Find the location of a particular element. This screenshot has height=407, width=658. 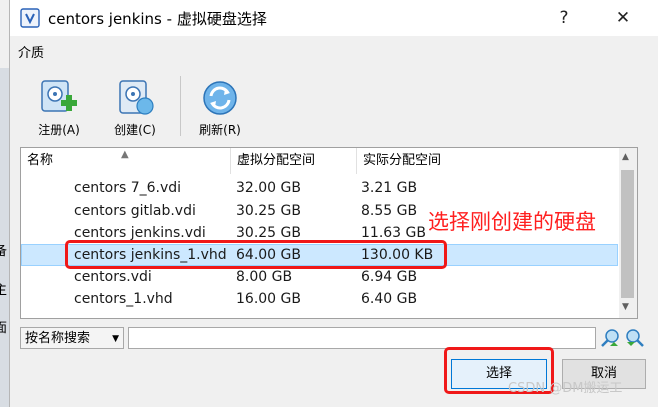

search-previous-icon is located at coordinates (610, 338).